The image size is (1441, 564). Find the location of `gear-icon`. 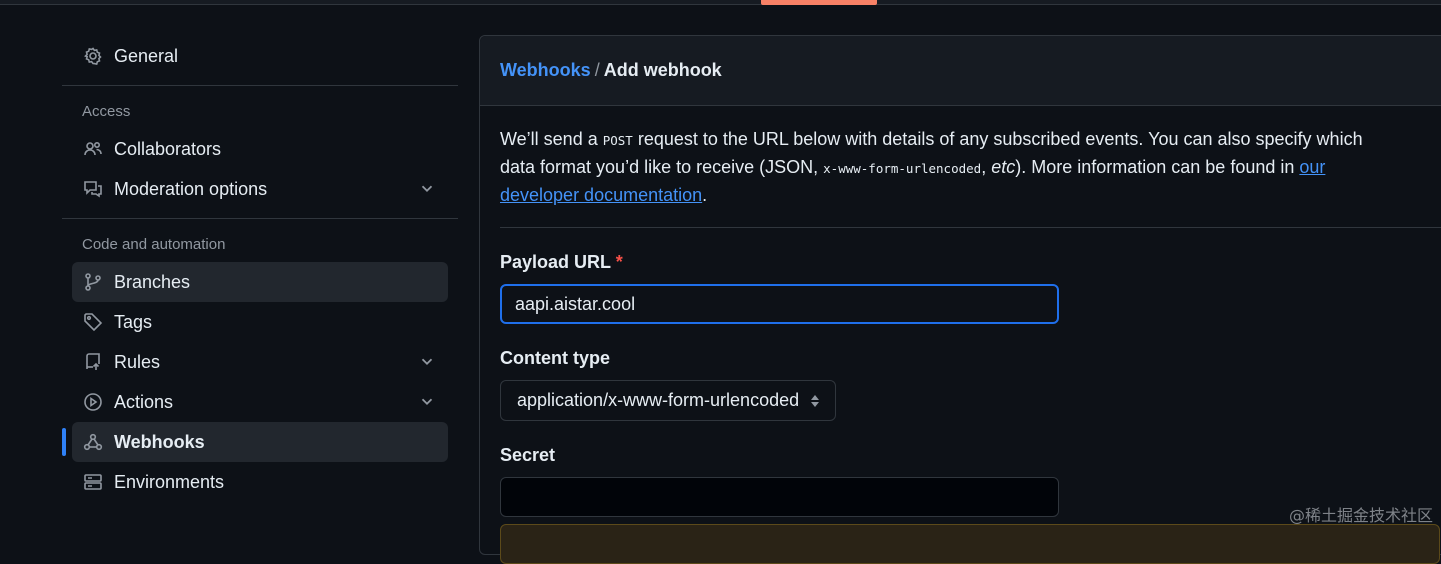

gear-icon is located at coordinates (93, 56).